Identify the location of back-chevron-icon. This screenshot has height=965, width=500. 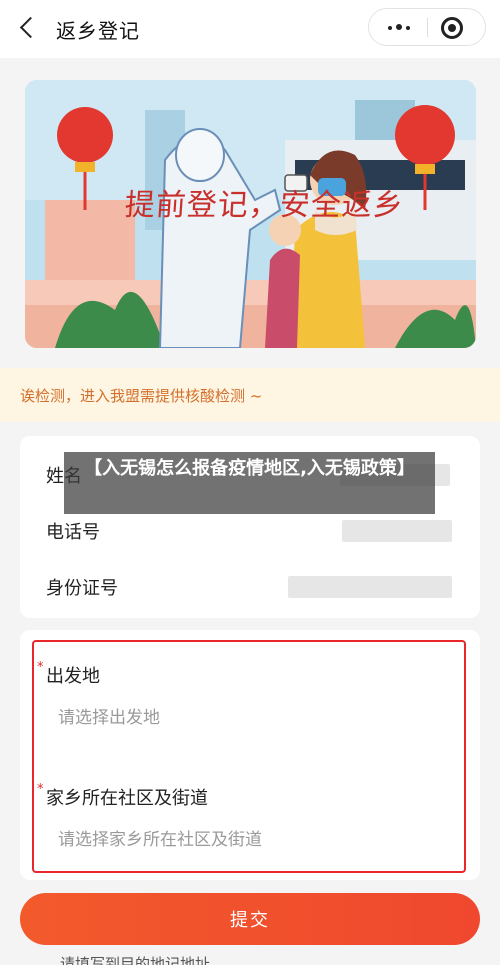
(28, 28).